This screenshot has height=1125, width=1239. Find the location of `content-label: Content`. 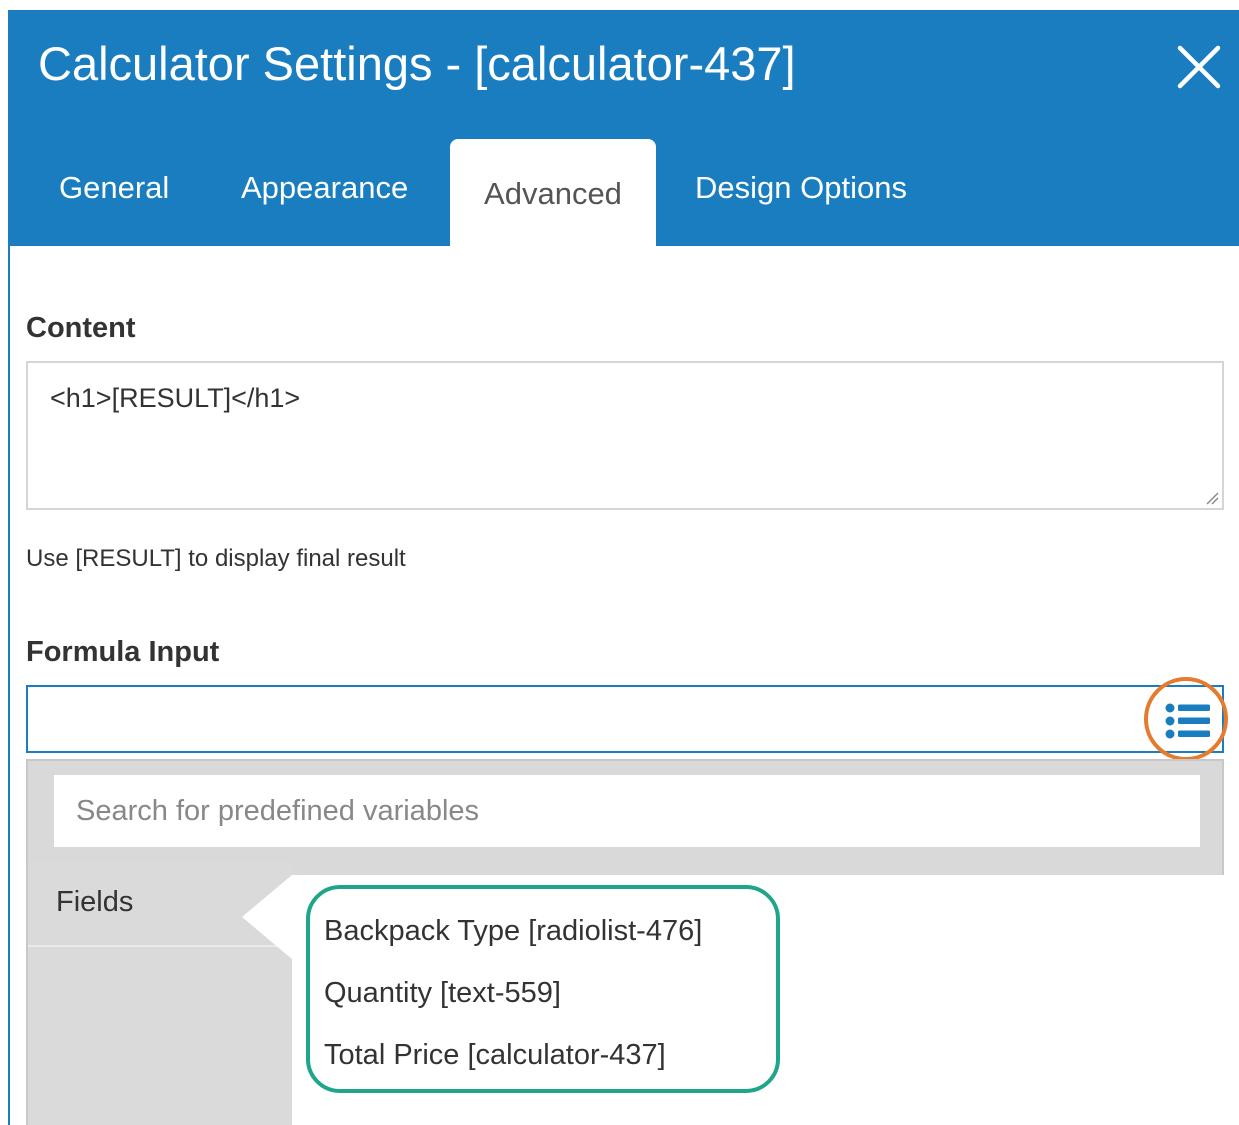

content-label: Content is located at coordinates (81, 328).